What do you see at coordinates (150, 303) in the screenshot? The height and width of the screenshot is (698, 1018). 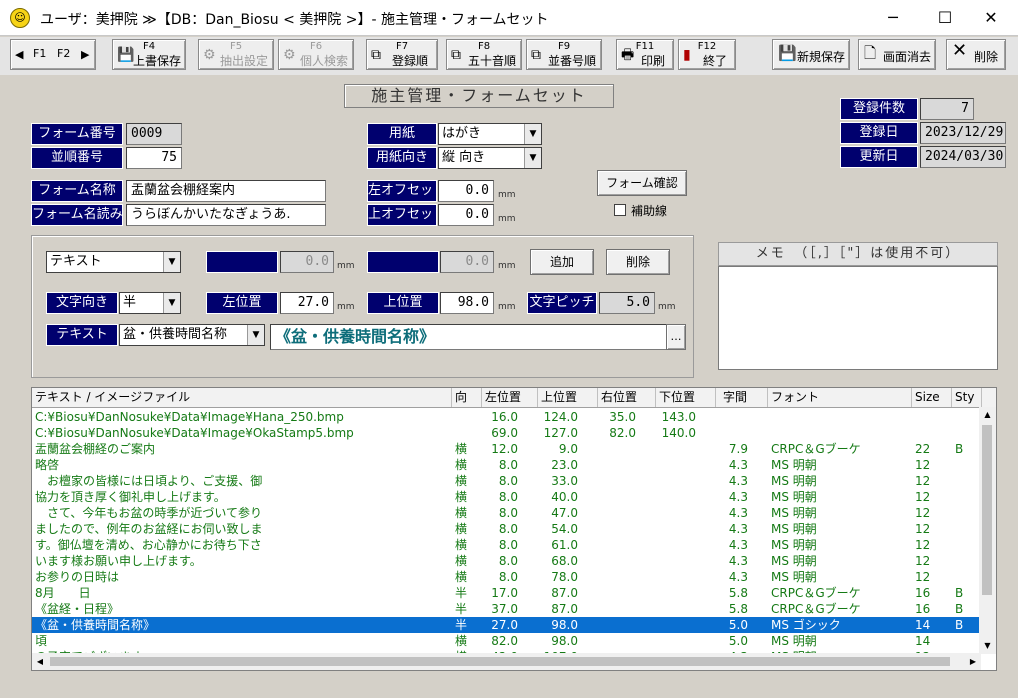 I see `text-direction-select: 半 ▼` at bounding box center [150, 303].